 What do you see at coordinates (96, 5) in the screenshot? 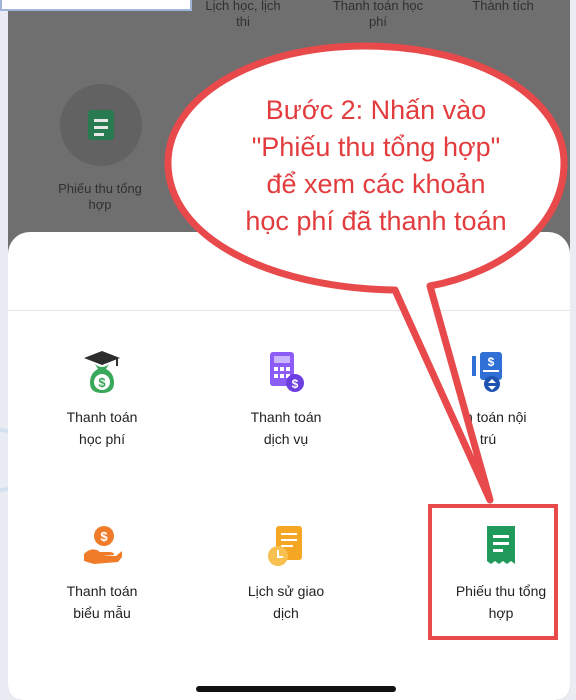
I see `top-frame-fragment` at bounding box center [96, 5].